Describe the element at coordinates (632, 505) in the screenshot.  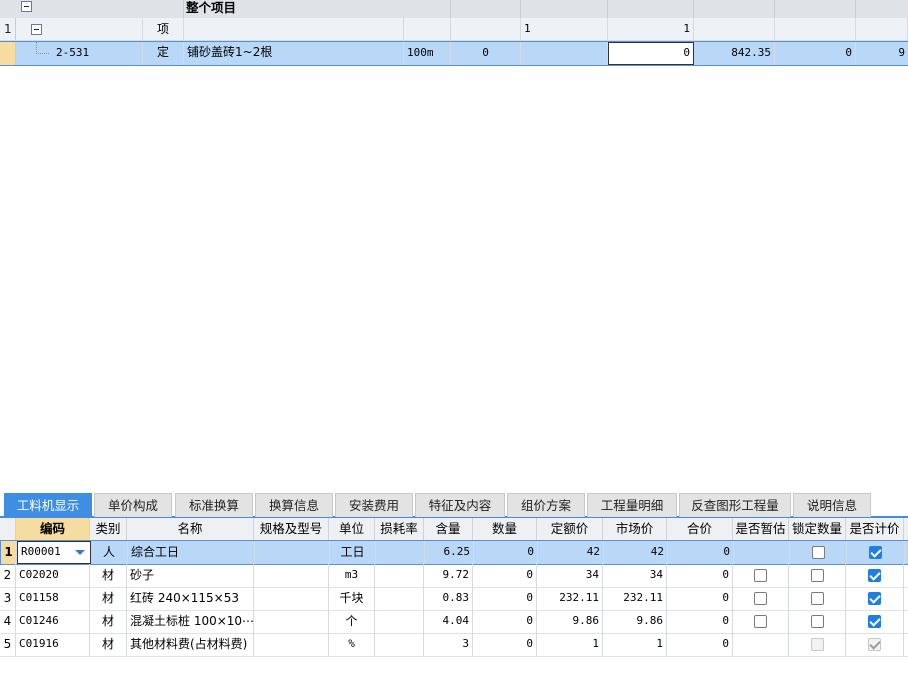
I see `tab-quantity-detail: 工程量明细` at that location.